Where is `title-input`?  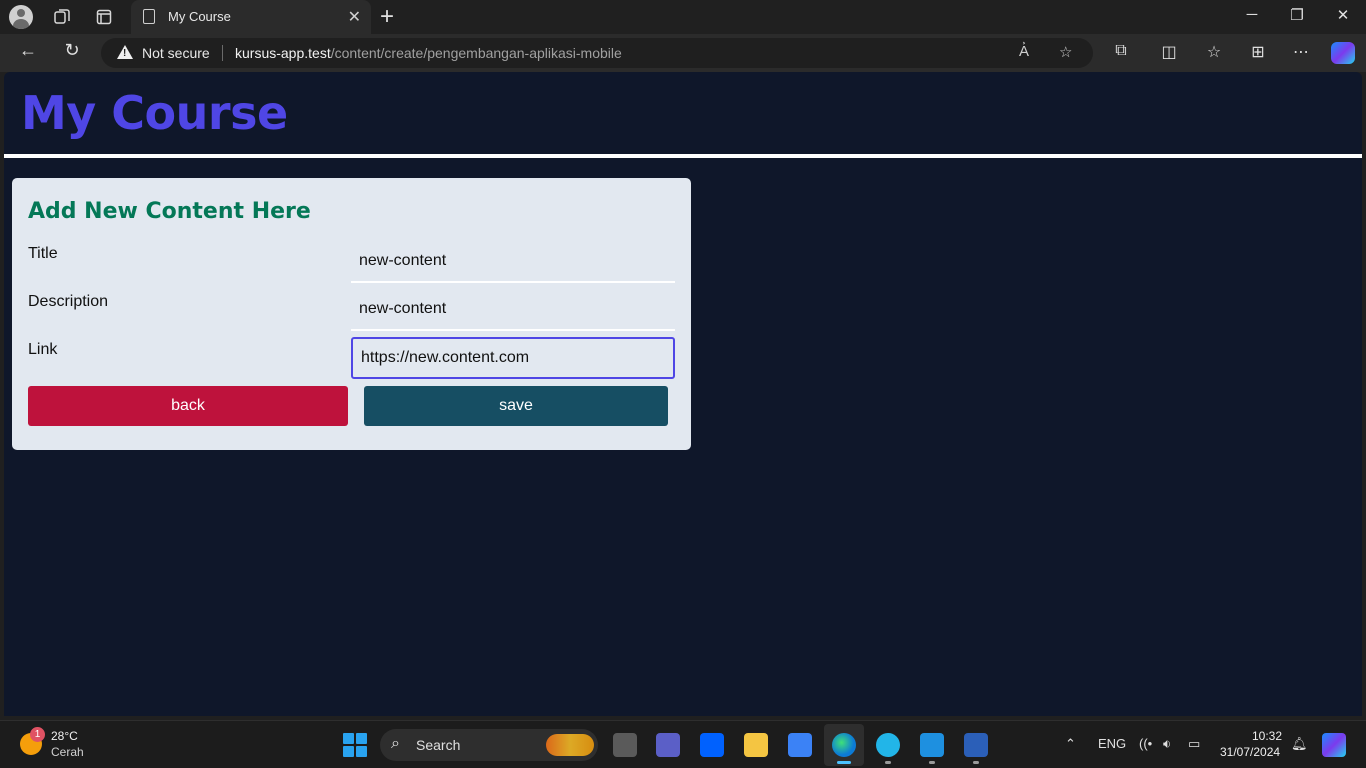
title-input is located at coordinates (513, 262).